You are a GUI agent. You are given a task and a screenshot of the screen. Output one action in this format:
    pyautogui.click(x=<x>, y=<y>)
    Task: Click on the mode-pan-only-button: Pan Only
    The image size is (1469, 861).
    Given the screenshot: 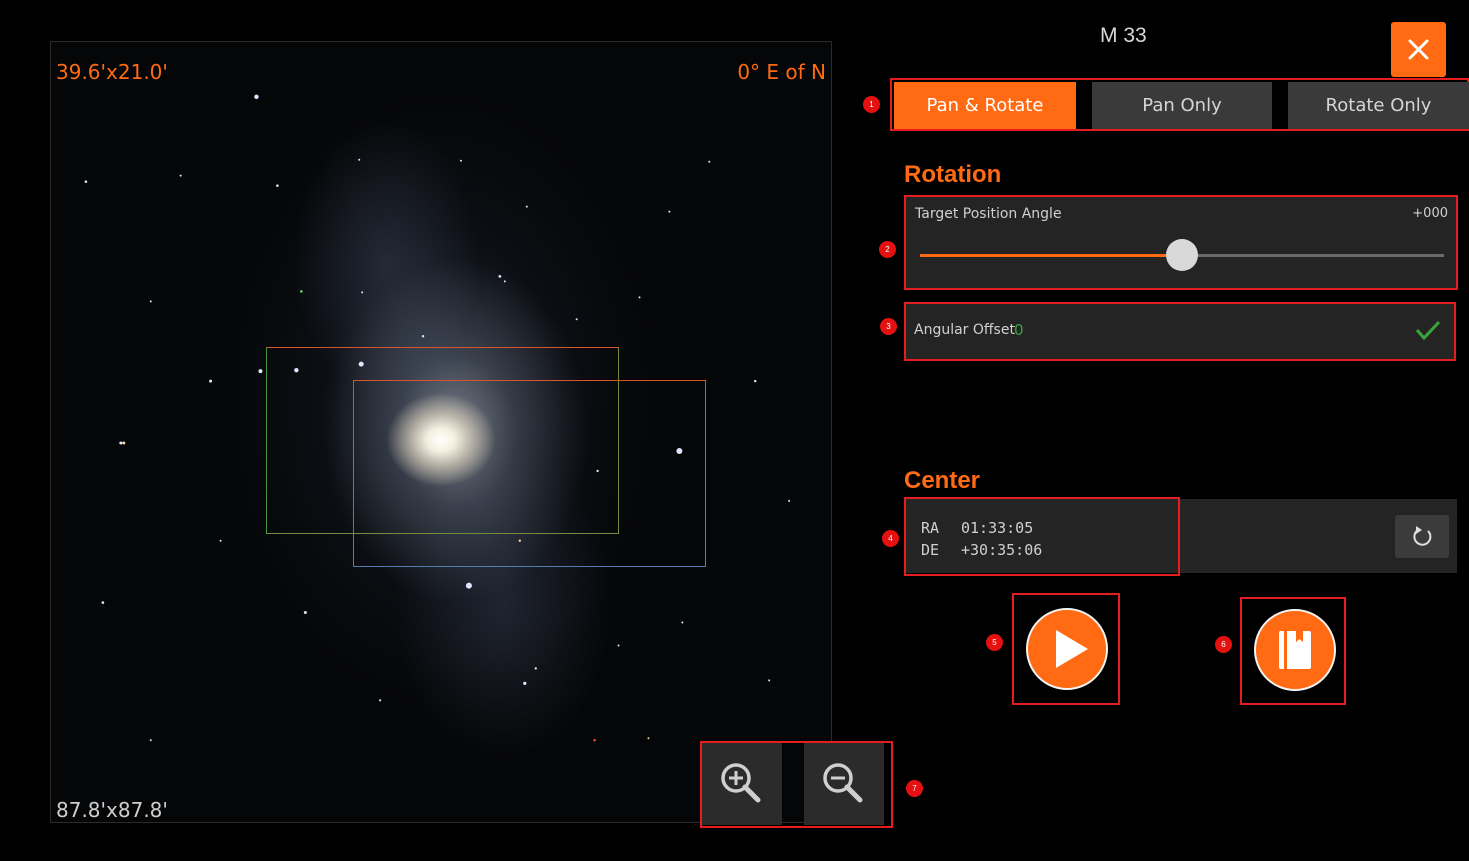 What is the action you would take?
    pyautogui.click(x=1182, y=105)
    